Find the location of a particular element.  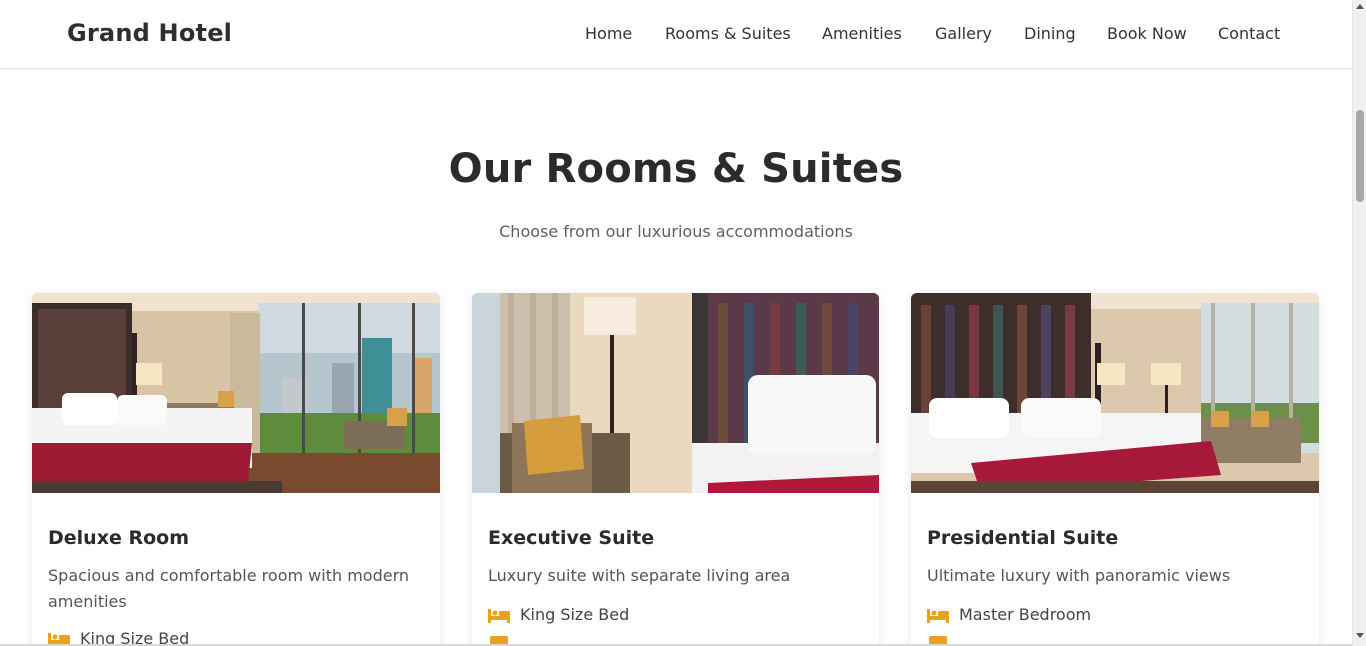

nav-dining: Dining is located at coordinates (1050, 33).